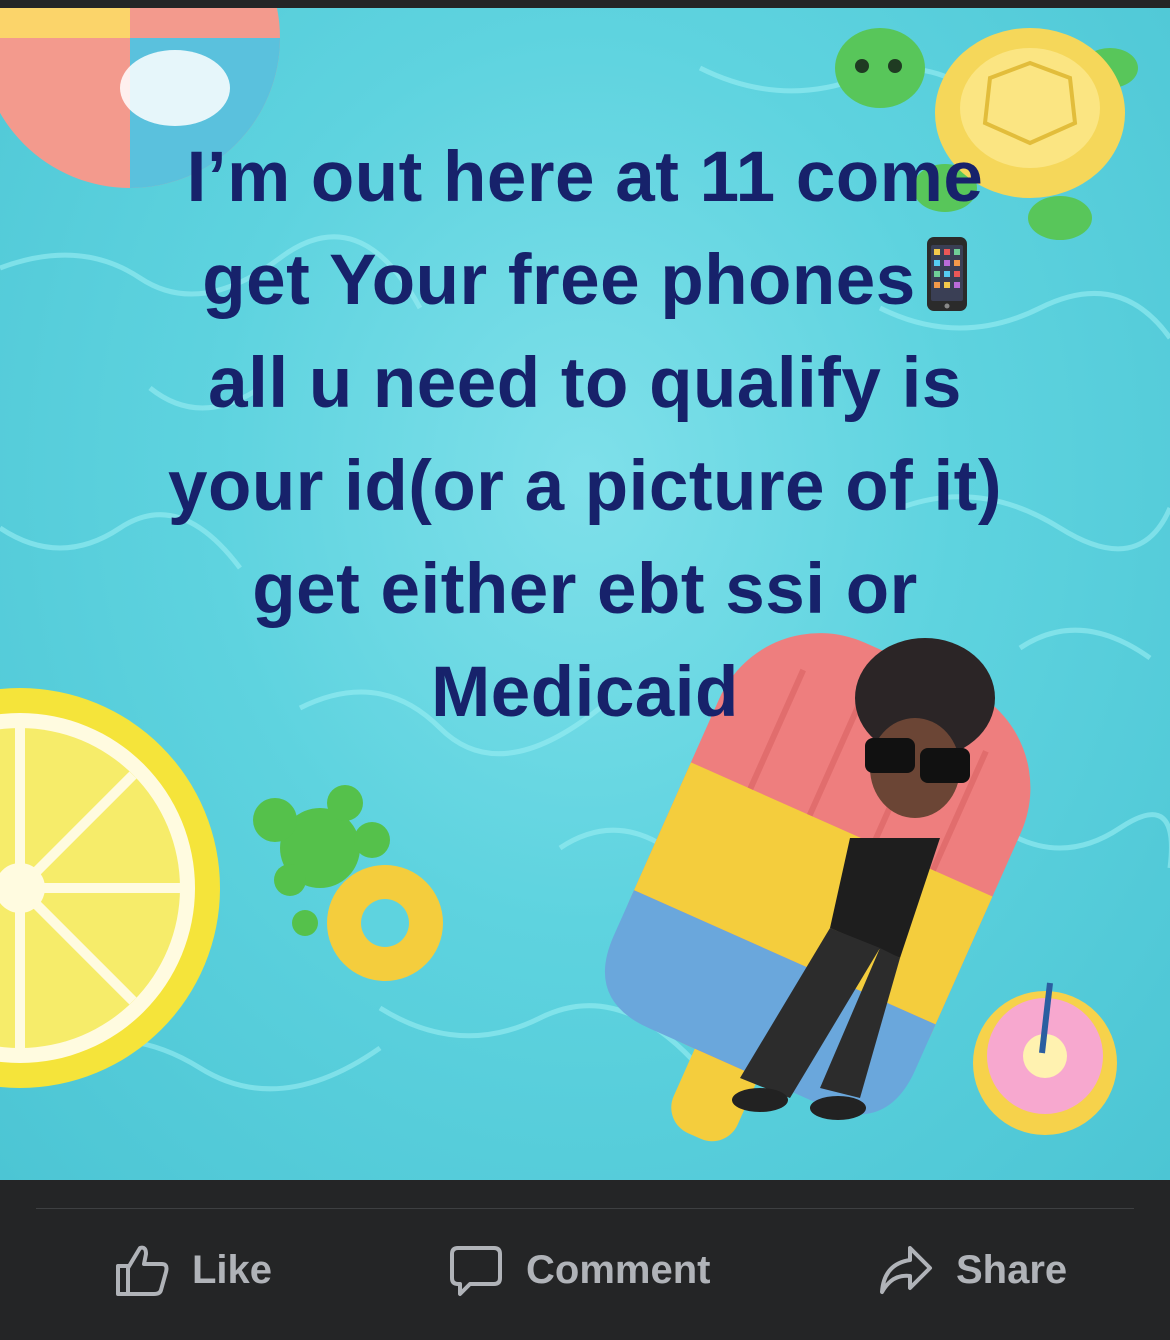 Image resolution: width=1170 pixels, height=1340 pixels. I want to click on share-arrow-icon, so click(906, 1270).